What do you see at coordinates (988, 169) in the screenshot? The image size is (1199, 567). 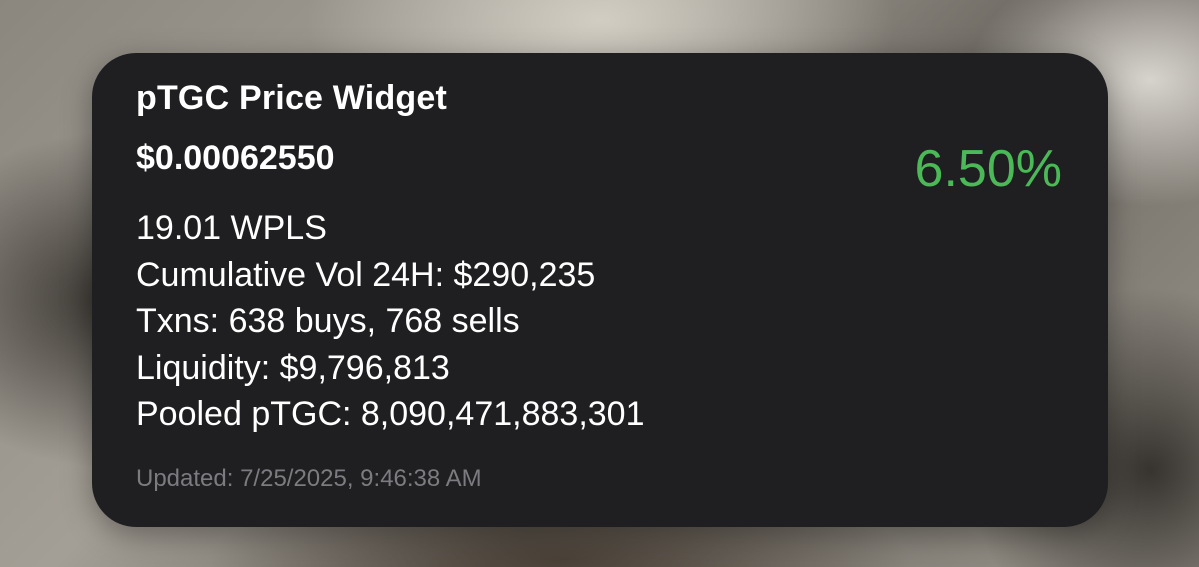 I see `price-change-percent: 6.50%` at bounding box center [988, 169].